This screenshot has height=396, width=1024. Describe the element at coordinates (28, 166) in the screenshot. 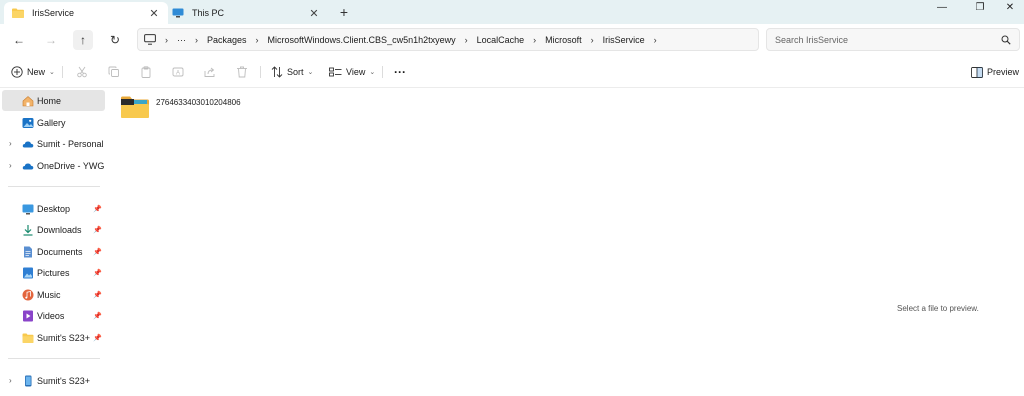

I see `onedrive-icon` at that location.